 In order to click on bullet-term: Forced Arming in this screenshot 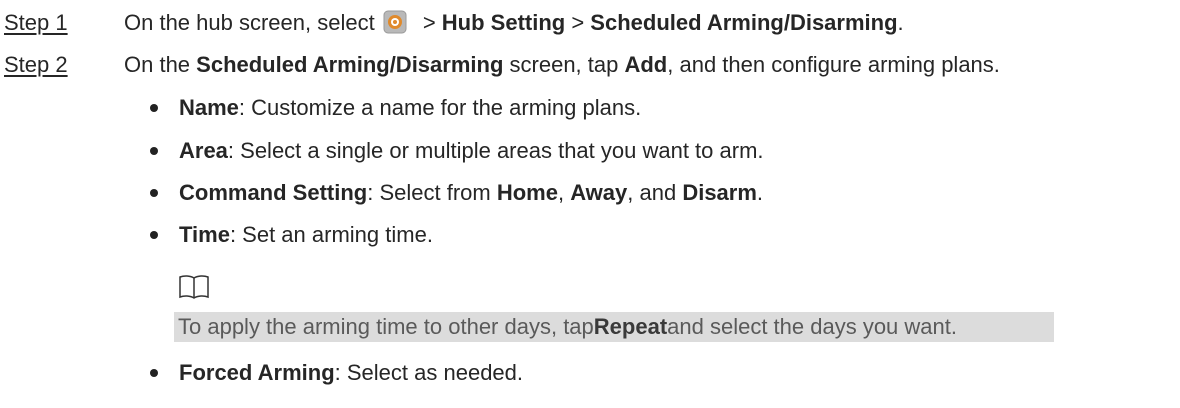, I will do `click(257, 372)`.